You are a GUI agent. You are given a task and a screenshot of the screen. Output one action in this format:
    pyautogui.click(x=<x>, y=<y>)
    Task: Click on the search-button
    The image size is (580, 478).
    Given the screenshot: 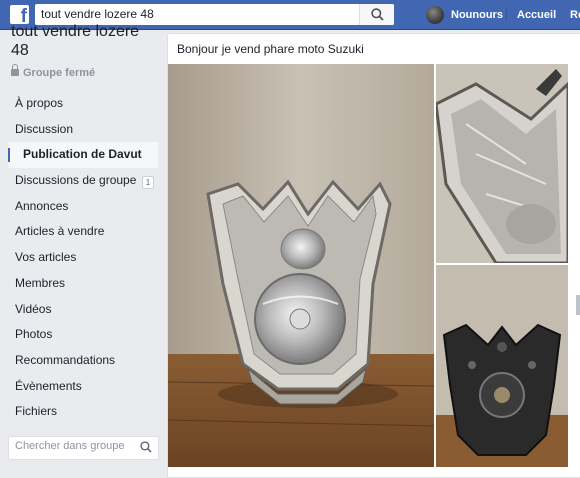 What is the action you would take?
    pyautogui.click(x=376, y=14)
    